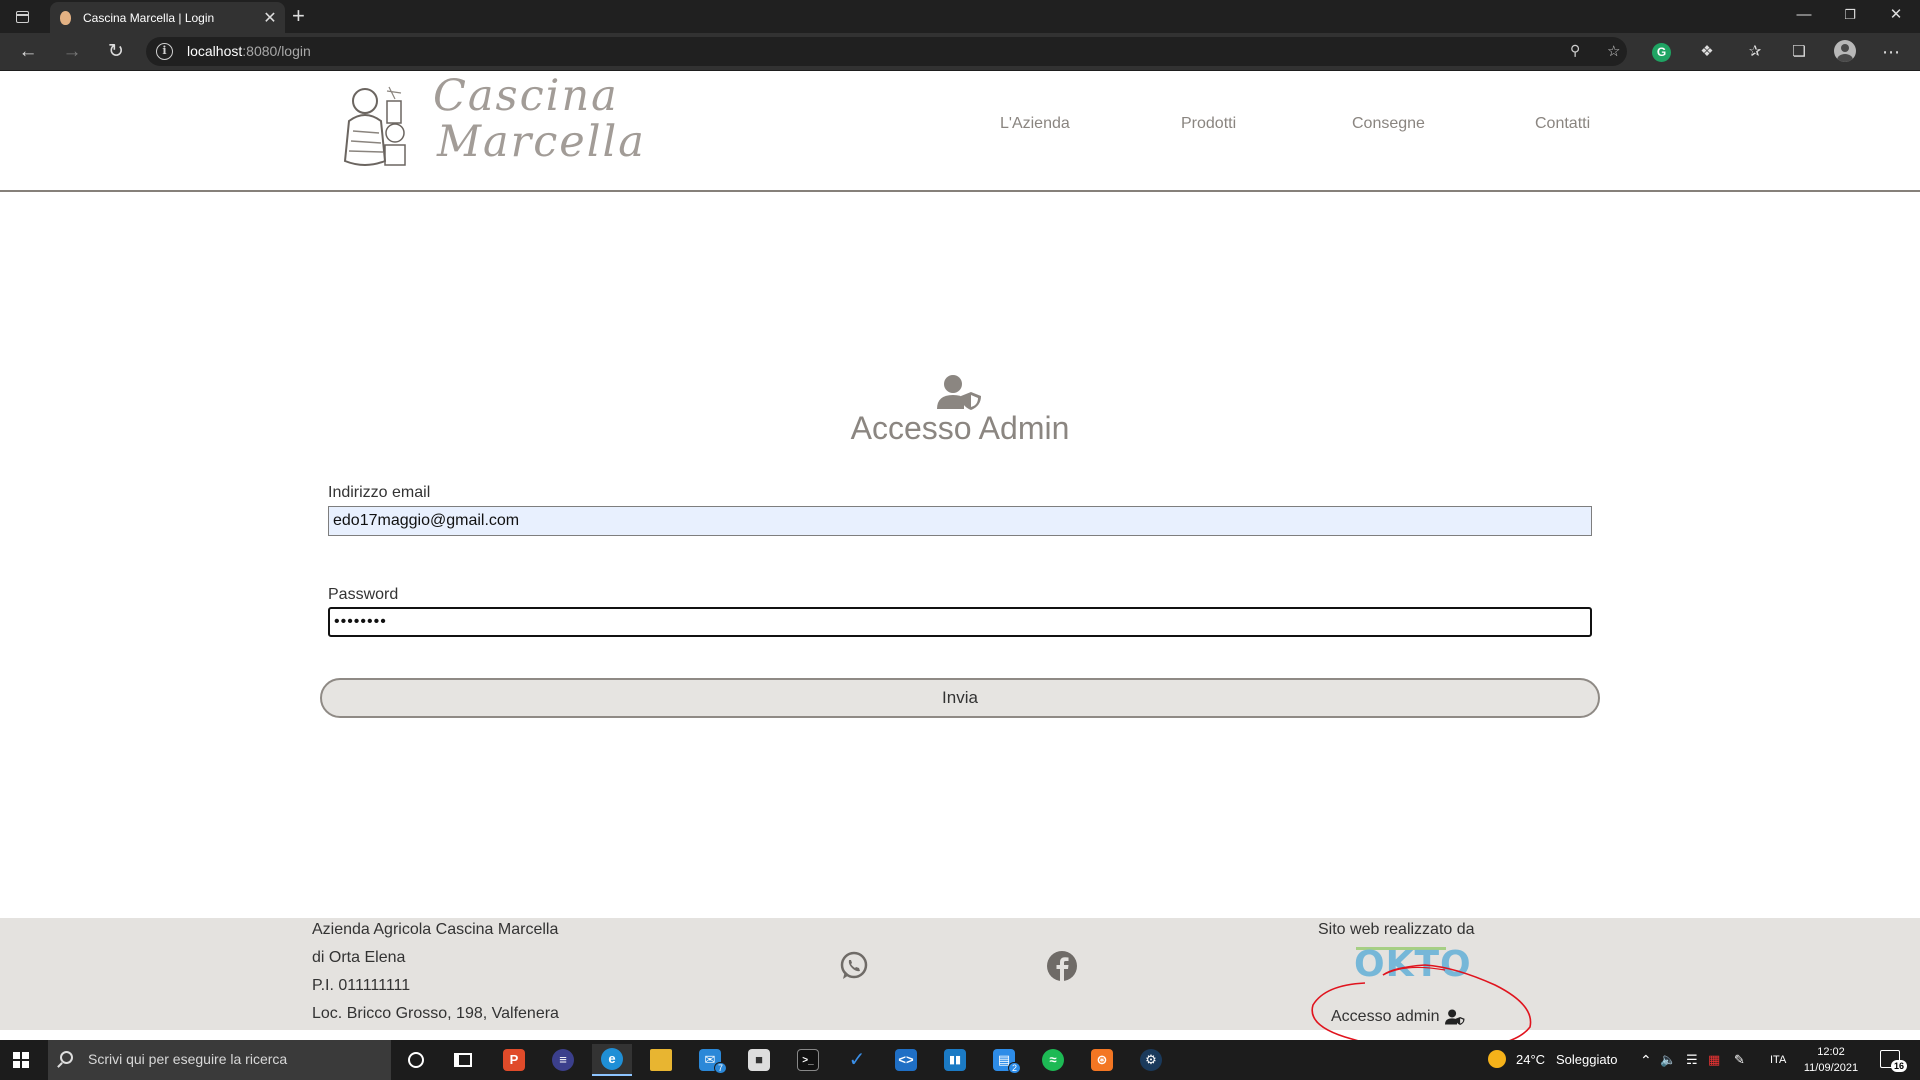 The image size is (1920, 1080). I want to click on network-icon: ☴, so click(1692, 1060).